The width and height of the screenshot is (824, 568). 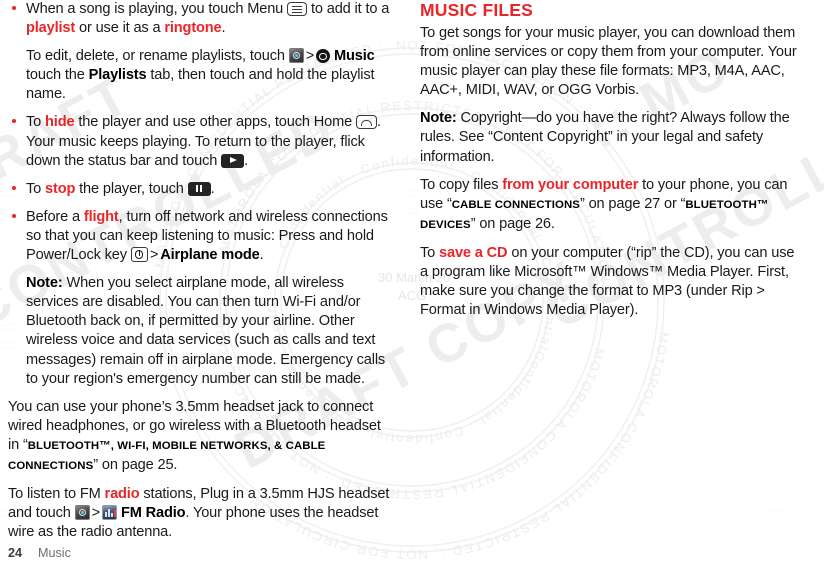 I want to click on bullet3-part2: the player, touch, so click(x=131, y=188).